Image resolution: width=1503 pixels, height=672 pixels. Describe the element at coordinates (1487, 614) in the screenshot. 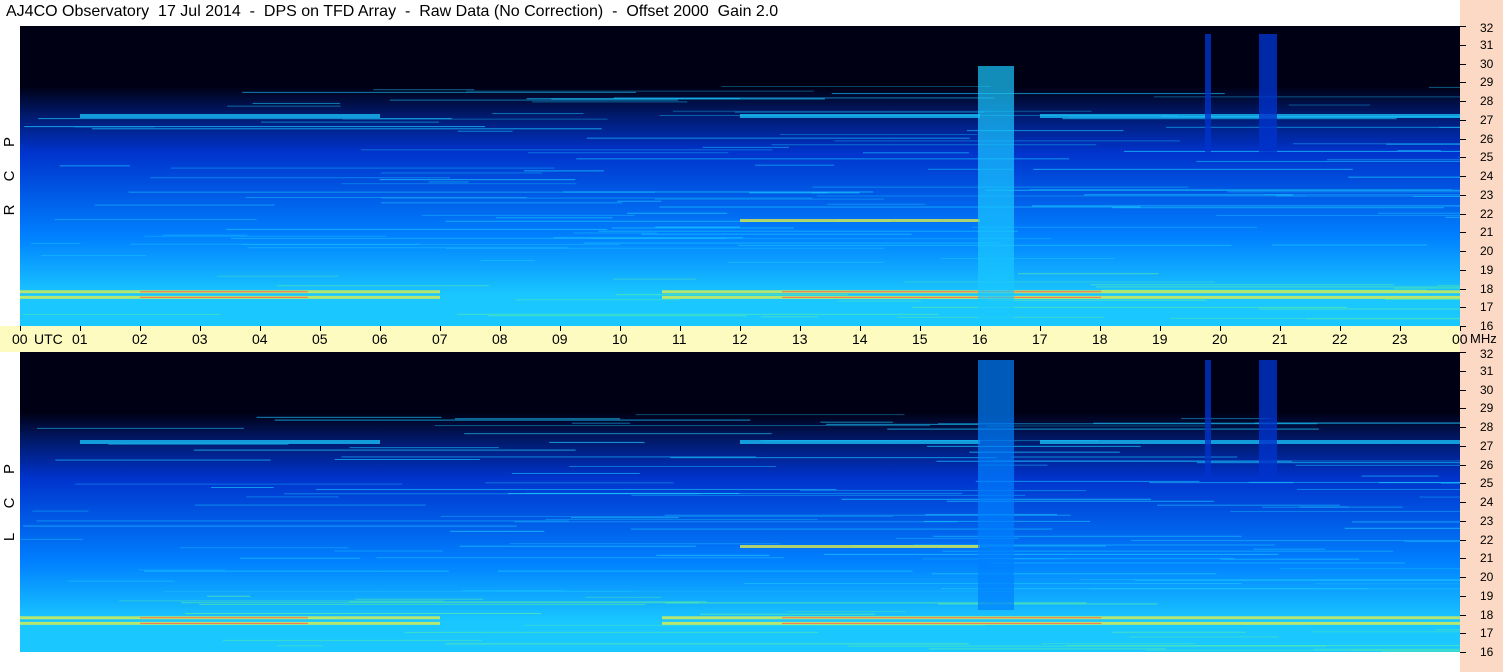

I see `mhz-tick-label: 18` at that location.